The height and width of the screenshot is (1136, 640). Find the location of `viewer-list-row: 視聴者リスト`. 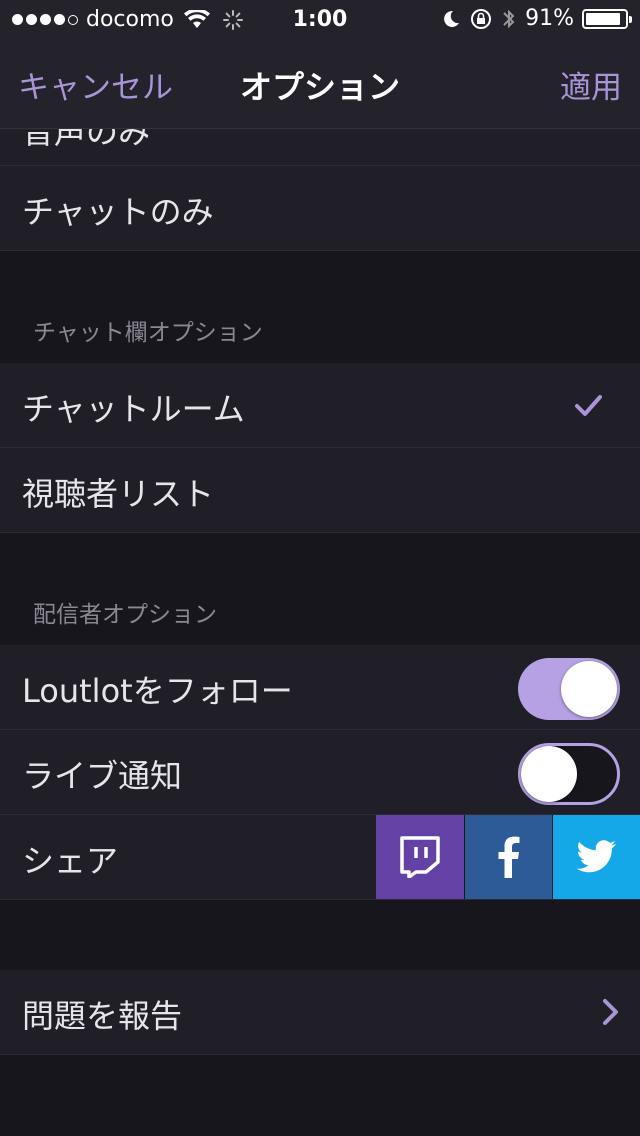

viewer-list-row: 視聴者リスト is located at coordinates (320, 490).